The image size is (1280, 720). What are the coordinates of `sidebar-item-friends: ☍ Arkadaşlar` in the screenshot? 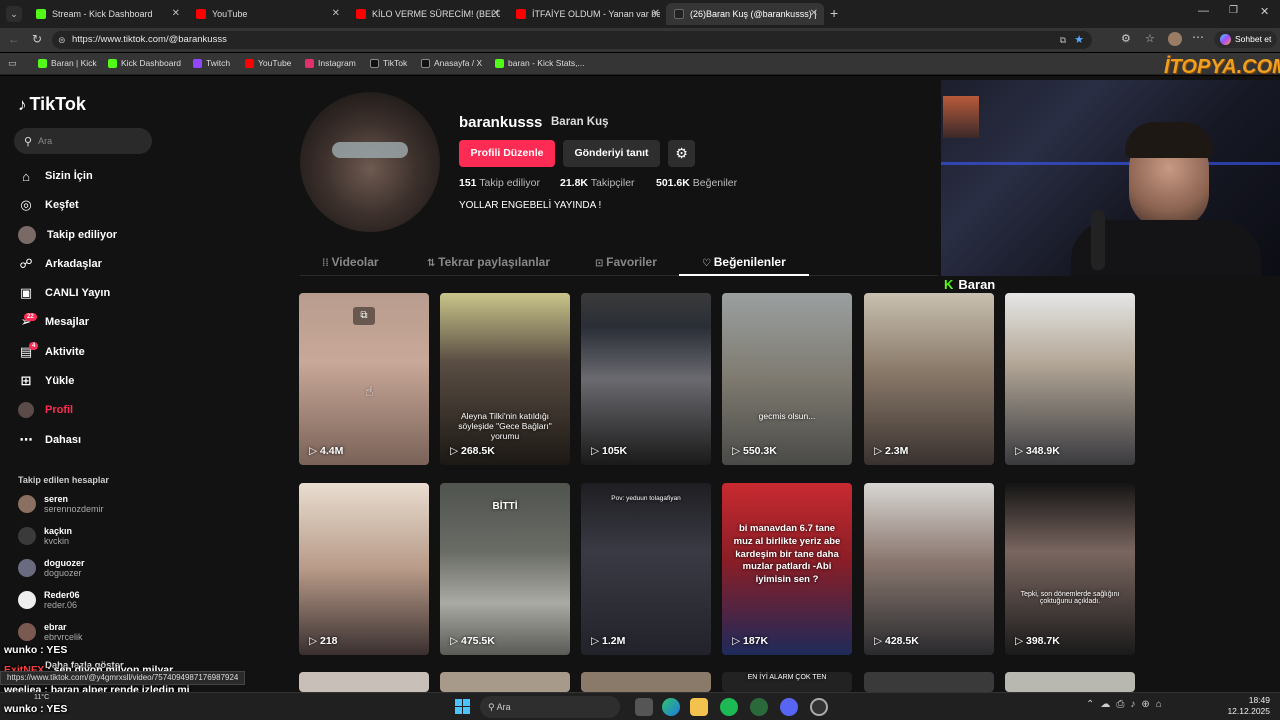 It's located at (59, 264).